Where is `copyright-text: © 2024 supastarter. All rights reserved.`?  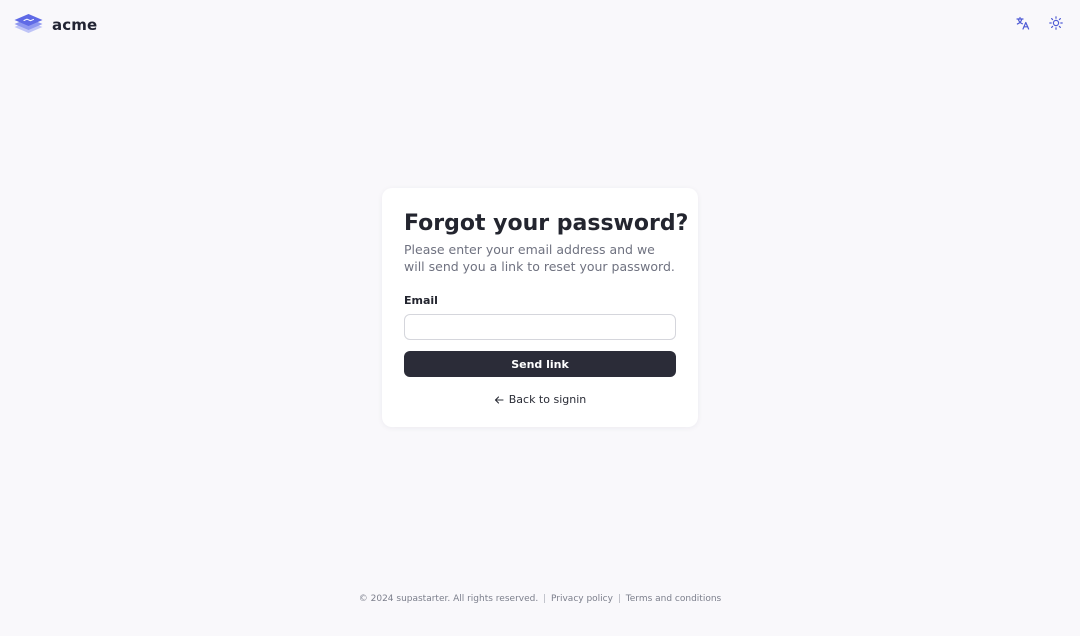 copyright-text: © 2024 supastarter. All rights reserved. is located at coordinates (448, 599).